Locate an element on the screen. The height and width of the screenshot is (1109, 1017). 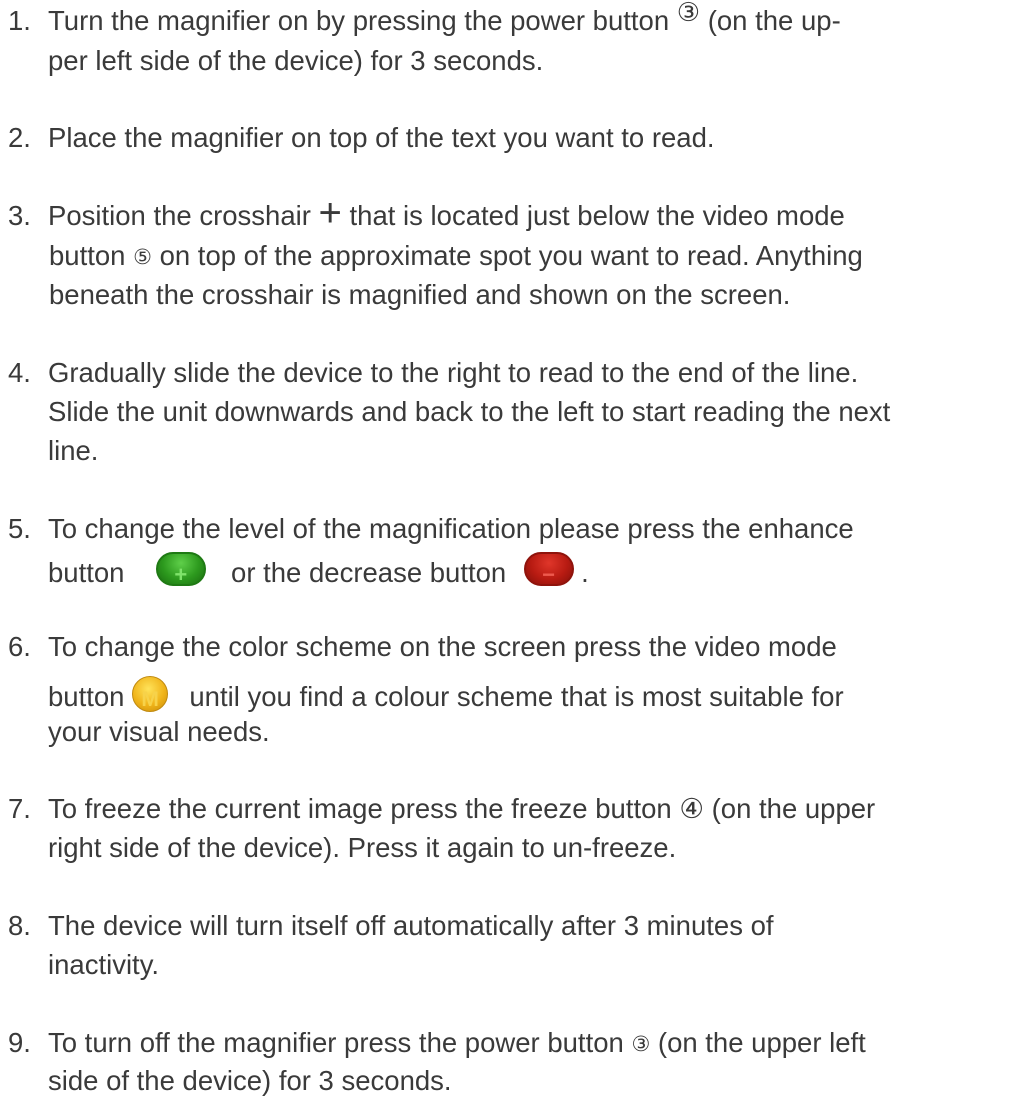
step-number: 3. is located at coordinates (19, 215).